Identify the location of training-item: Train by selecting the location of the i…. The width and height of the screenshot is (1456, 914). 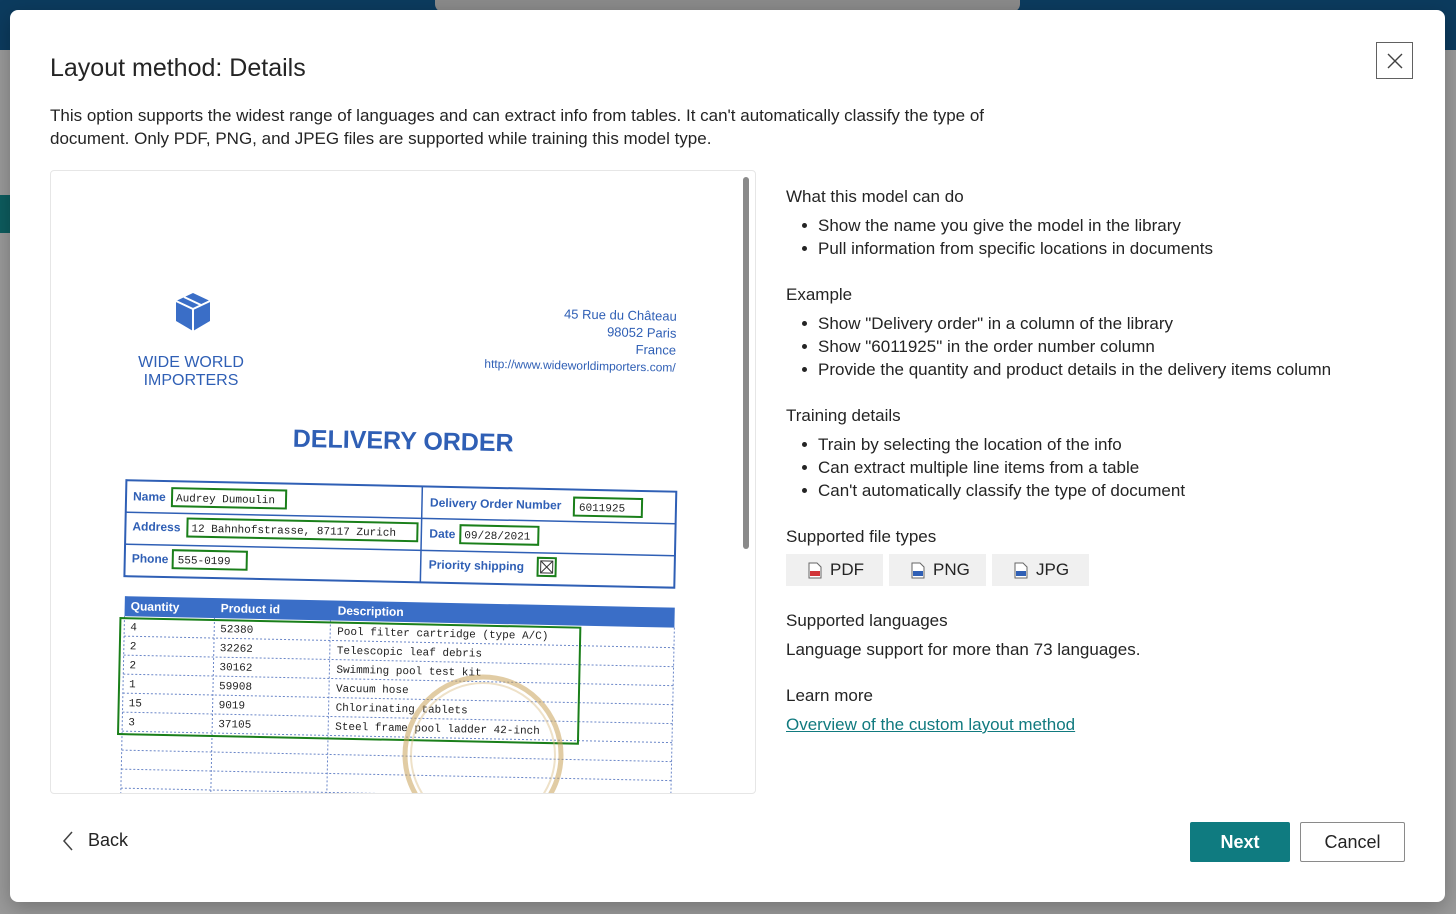
(1114, 444).